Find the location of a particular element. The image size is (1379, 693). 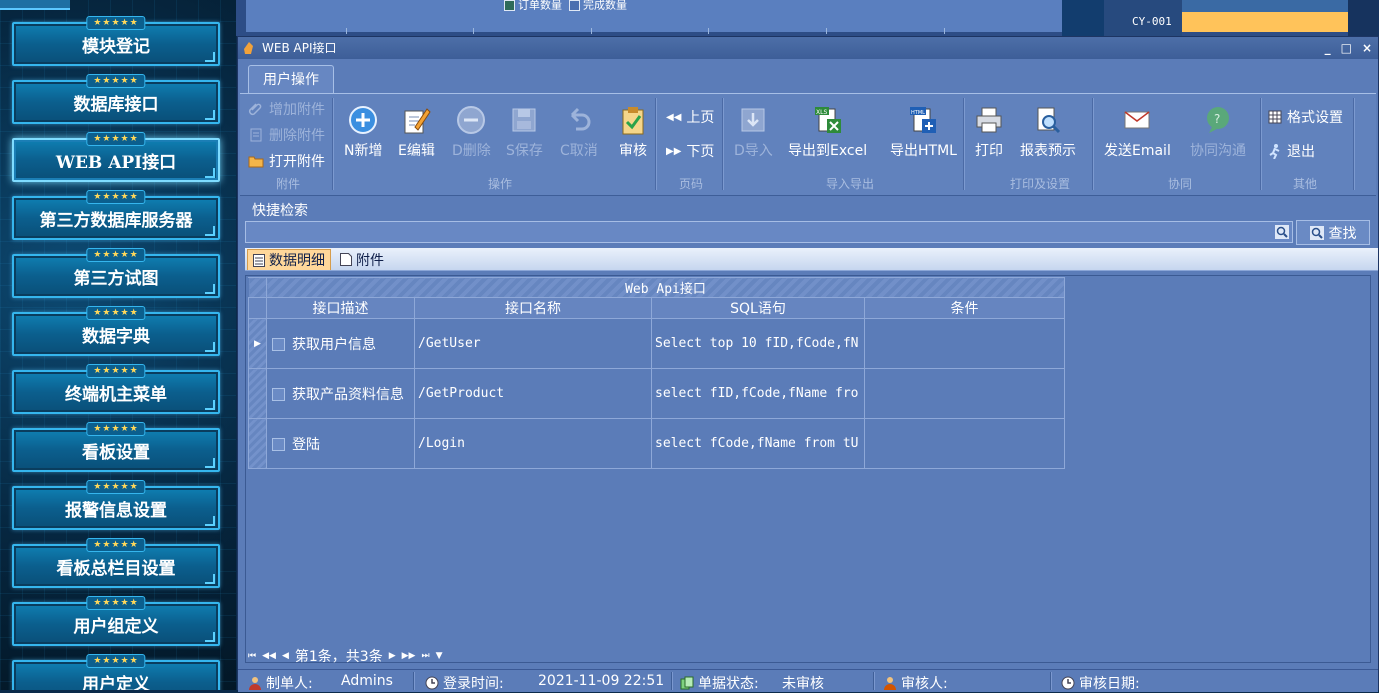

quick-search-input is located at coordinates (769, 232).